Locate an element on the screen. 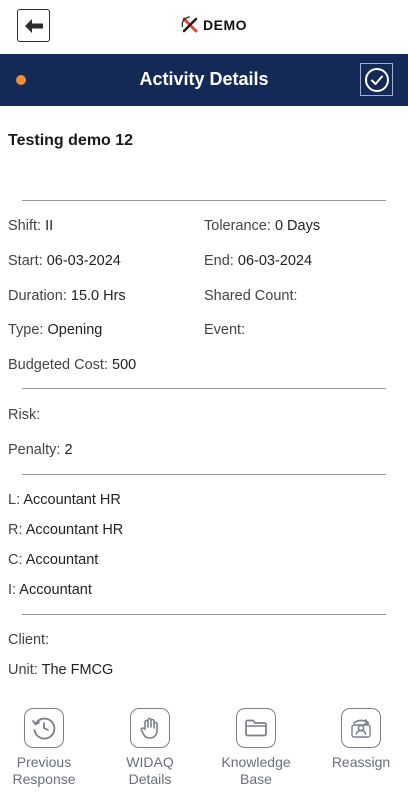  shared-count-field: Shared Count: is located at coordinates (251, 296).